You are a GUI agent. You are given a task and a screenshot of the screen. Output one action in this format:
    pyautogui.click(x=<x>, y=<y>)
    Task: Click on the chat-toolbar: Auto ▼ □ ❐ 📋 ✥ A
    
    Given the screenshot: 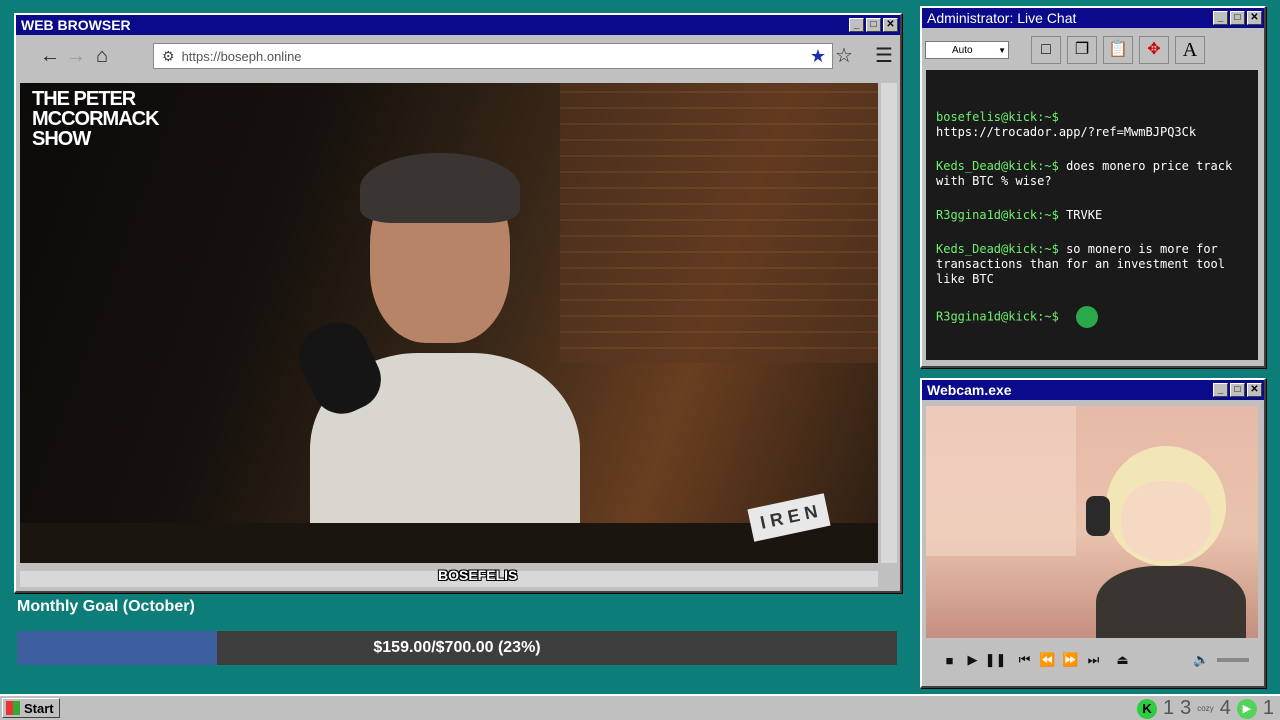 What is the action you would take?
    pyautogui.click(x=1093, y=50)
    